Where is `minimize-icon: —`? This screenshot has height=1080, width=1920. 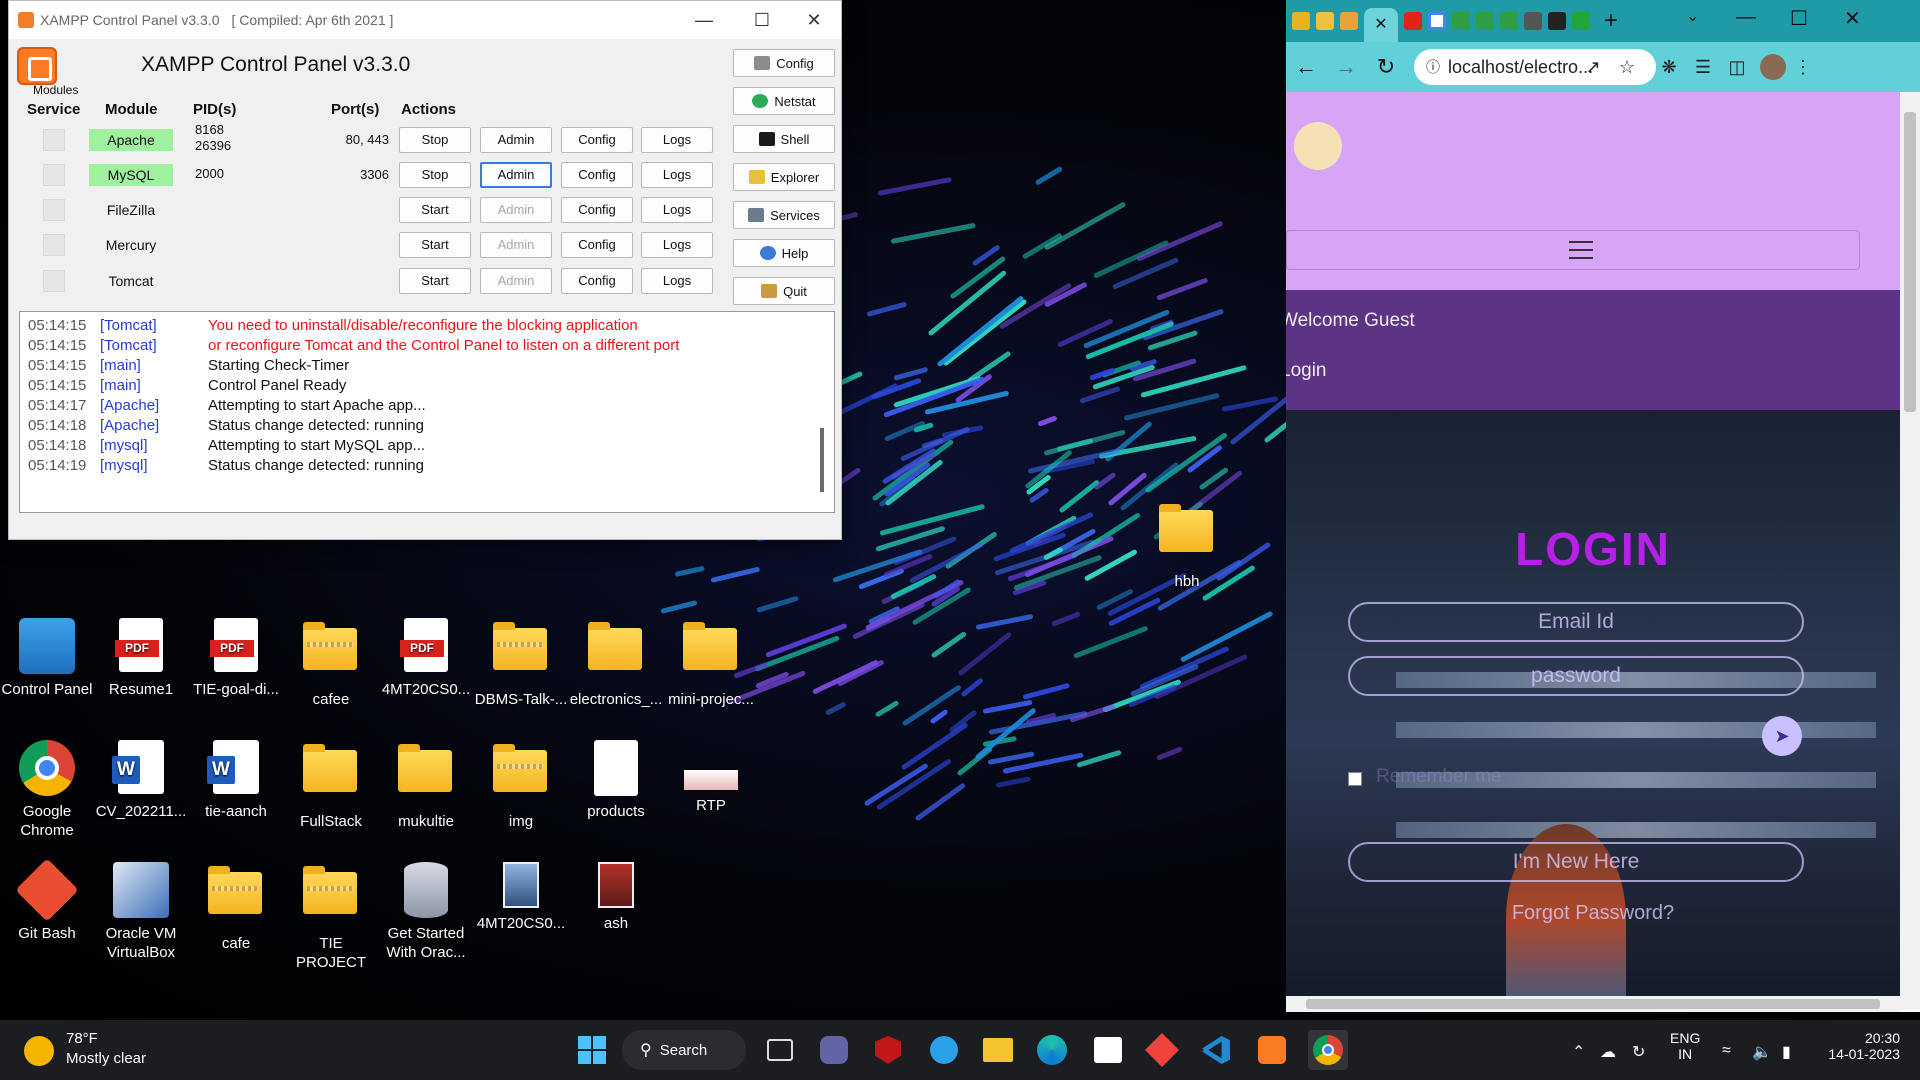
minimize-icon: — is located at coordinates (704, 20).